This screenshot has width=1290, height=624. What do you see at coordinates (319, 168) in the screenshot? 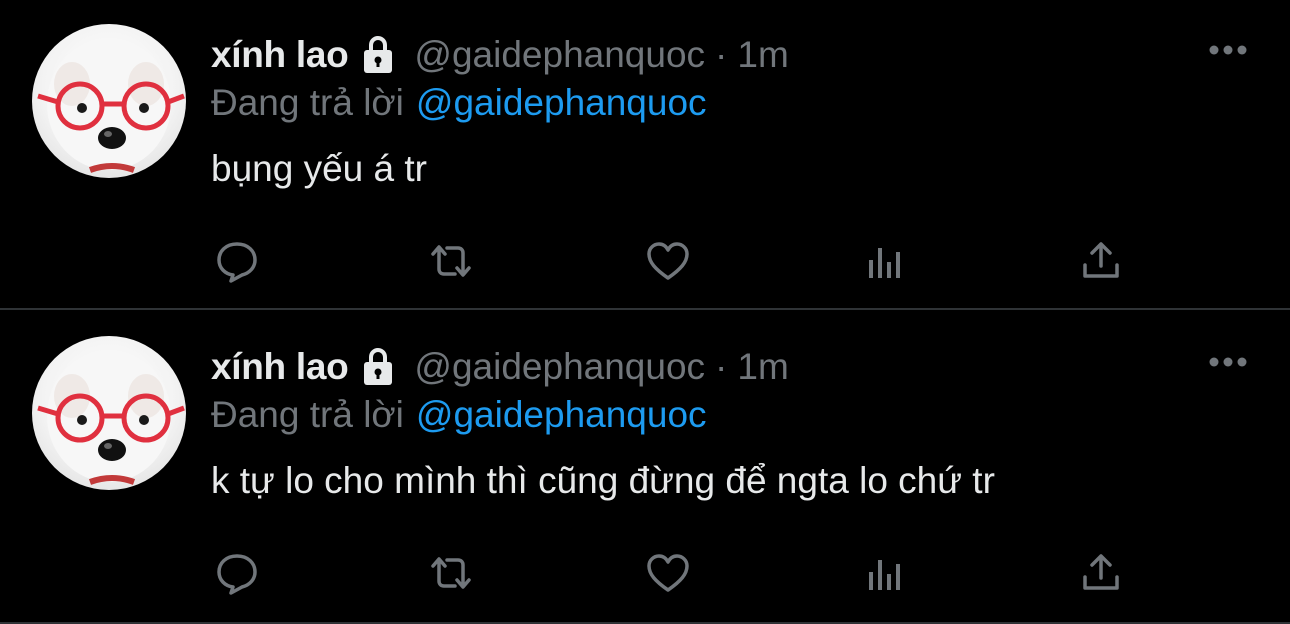
I see `tweet-text: bụng yếu á tr` at bounding box center [319, 168].